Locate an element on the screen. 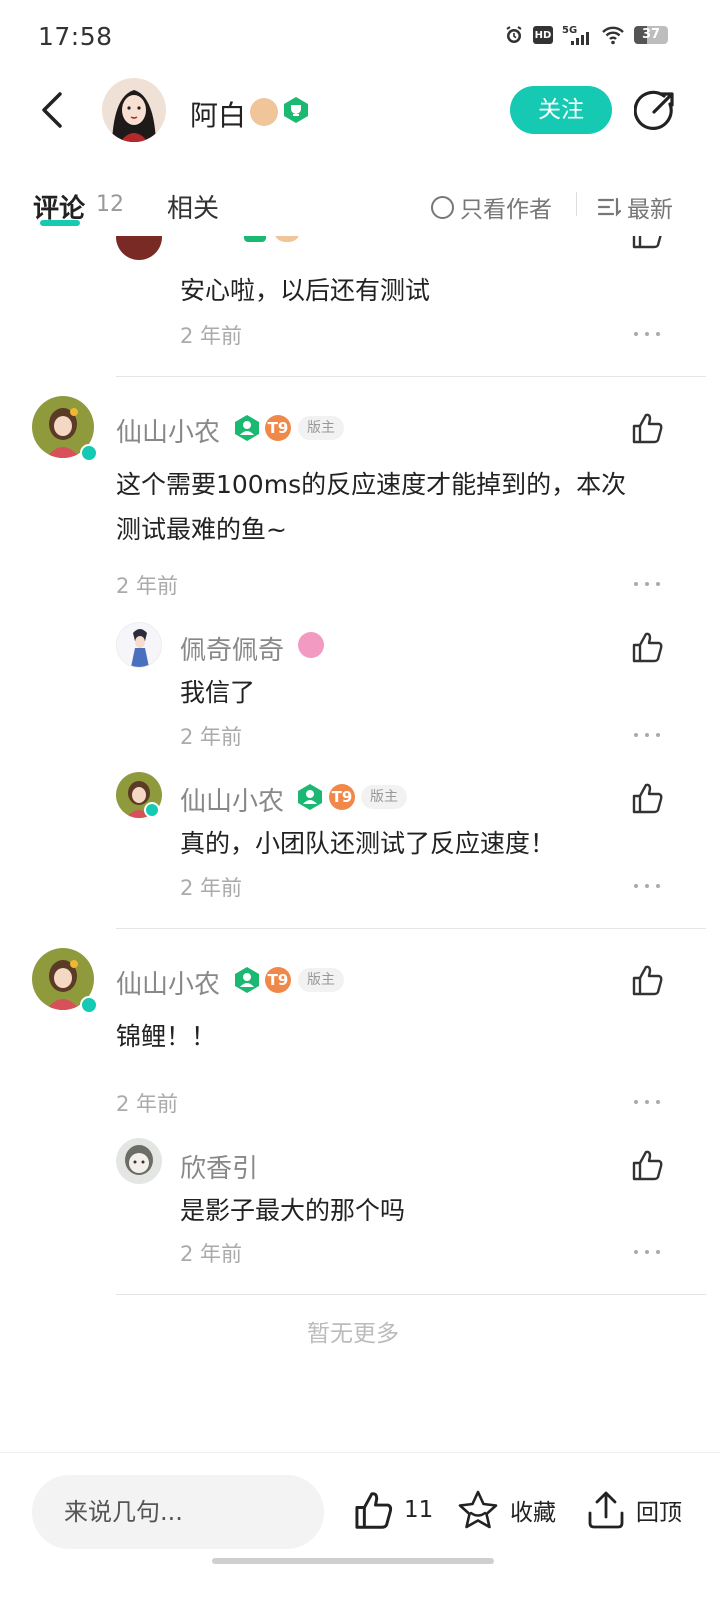  follow-button: 关注 is located at coordinates (561, 110).